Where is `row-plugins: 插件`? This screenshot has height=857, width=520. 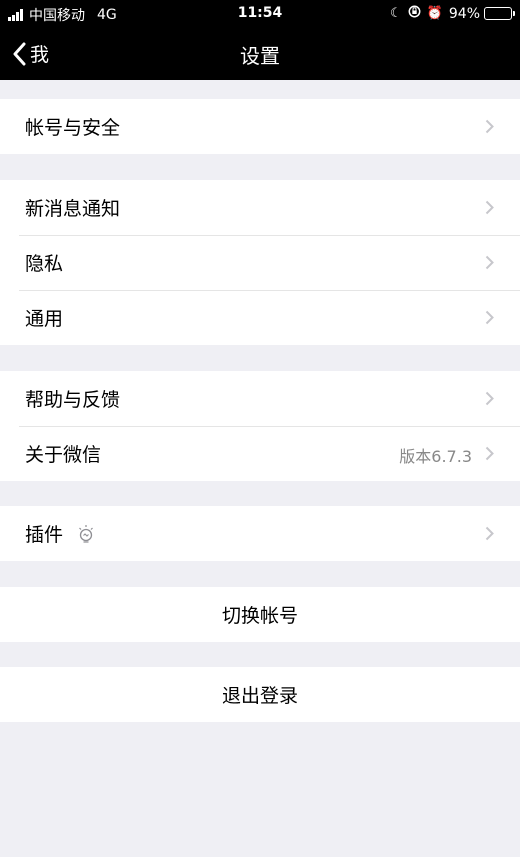 row-plugins: 插件 is located at coordinates (260, 533).